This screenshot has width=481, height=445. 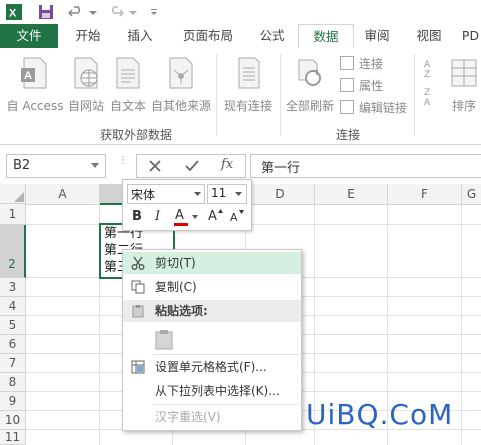 I want to click on copy-icon, so click(x=138, y=287).